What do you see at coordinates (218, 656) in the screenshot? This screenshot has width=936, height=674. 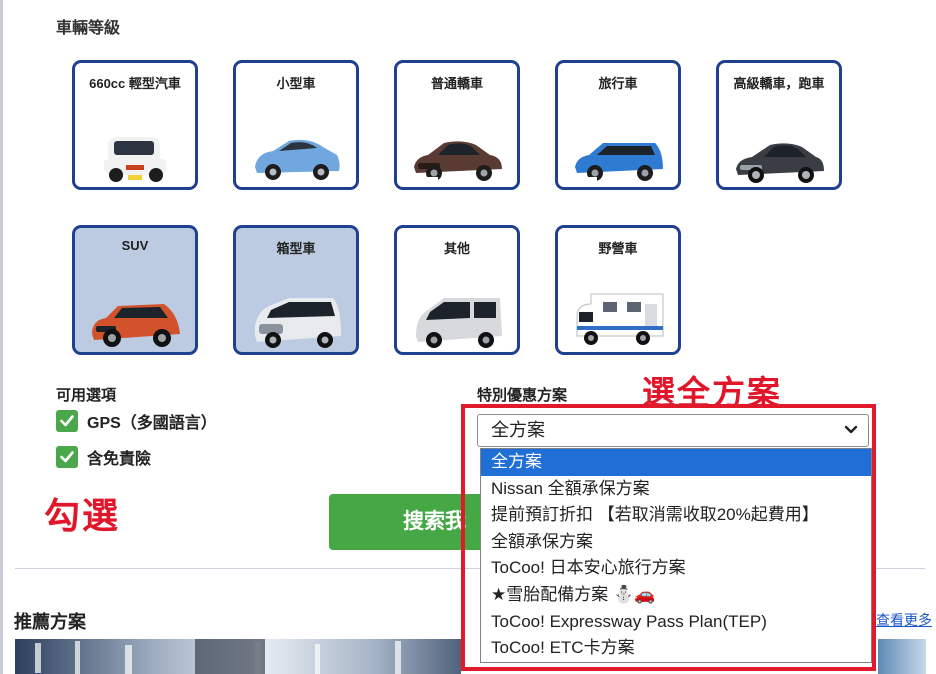 I see `snow-tire-image` at bounding box center [218, 656].